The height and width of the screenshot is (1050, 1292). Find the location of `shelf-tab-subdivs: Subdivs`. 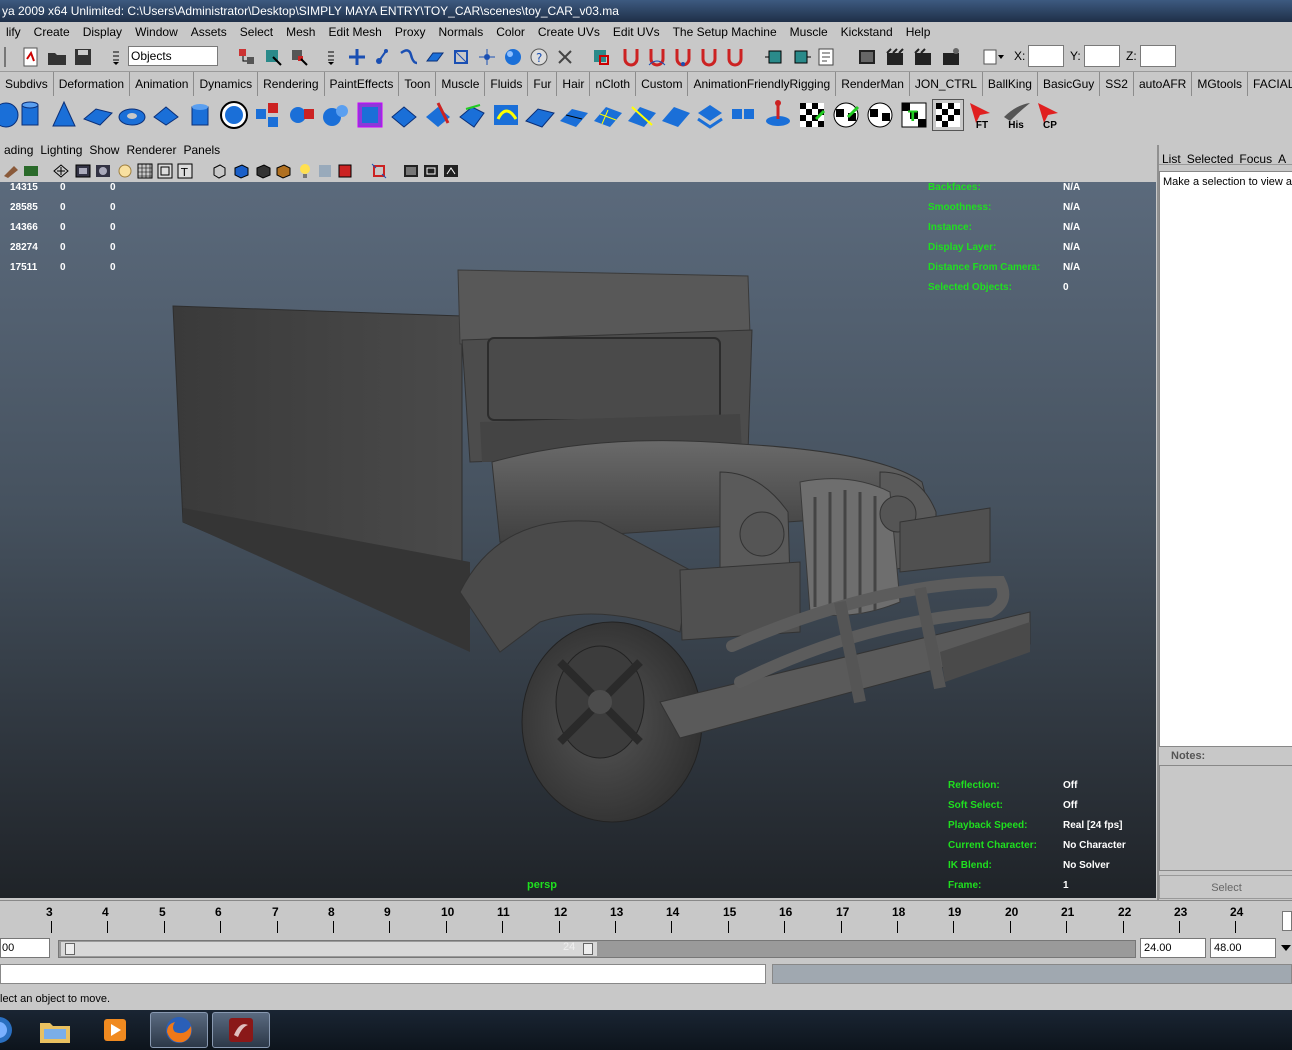

shelf-tab-subdivs: Subdivs is located at coordinates (27, 84).